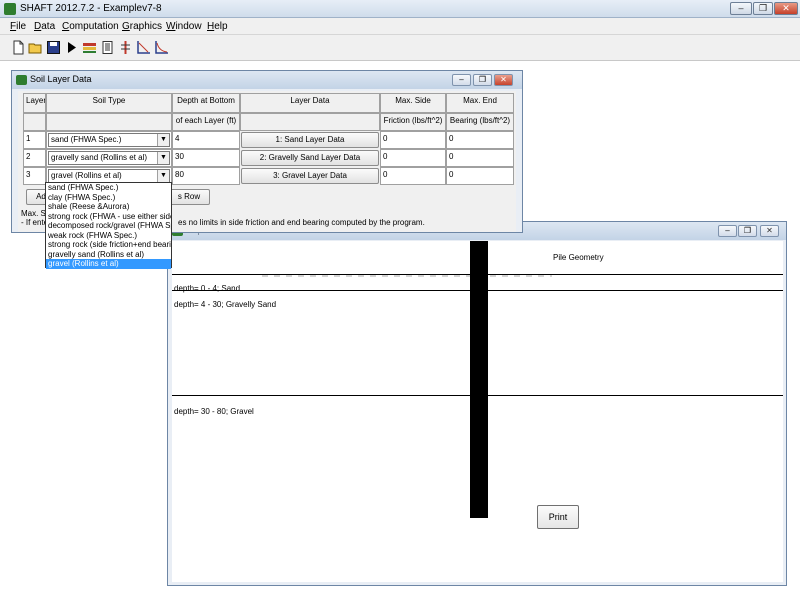 The width and height of the screenshot is (800, 589). Describe the element at coordinates (109, 176) in the screenshot. I see `row3-soil-type-select: gravel (Rollins et al) ▼` at that location.